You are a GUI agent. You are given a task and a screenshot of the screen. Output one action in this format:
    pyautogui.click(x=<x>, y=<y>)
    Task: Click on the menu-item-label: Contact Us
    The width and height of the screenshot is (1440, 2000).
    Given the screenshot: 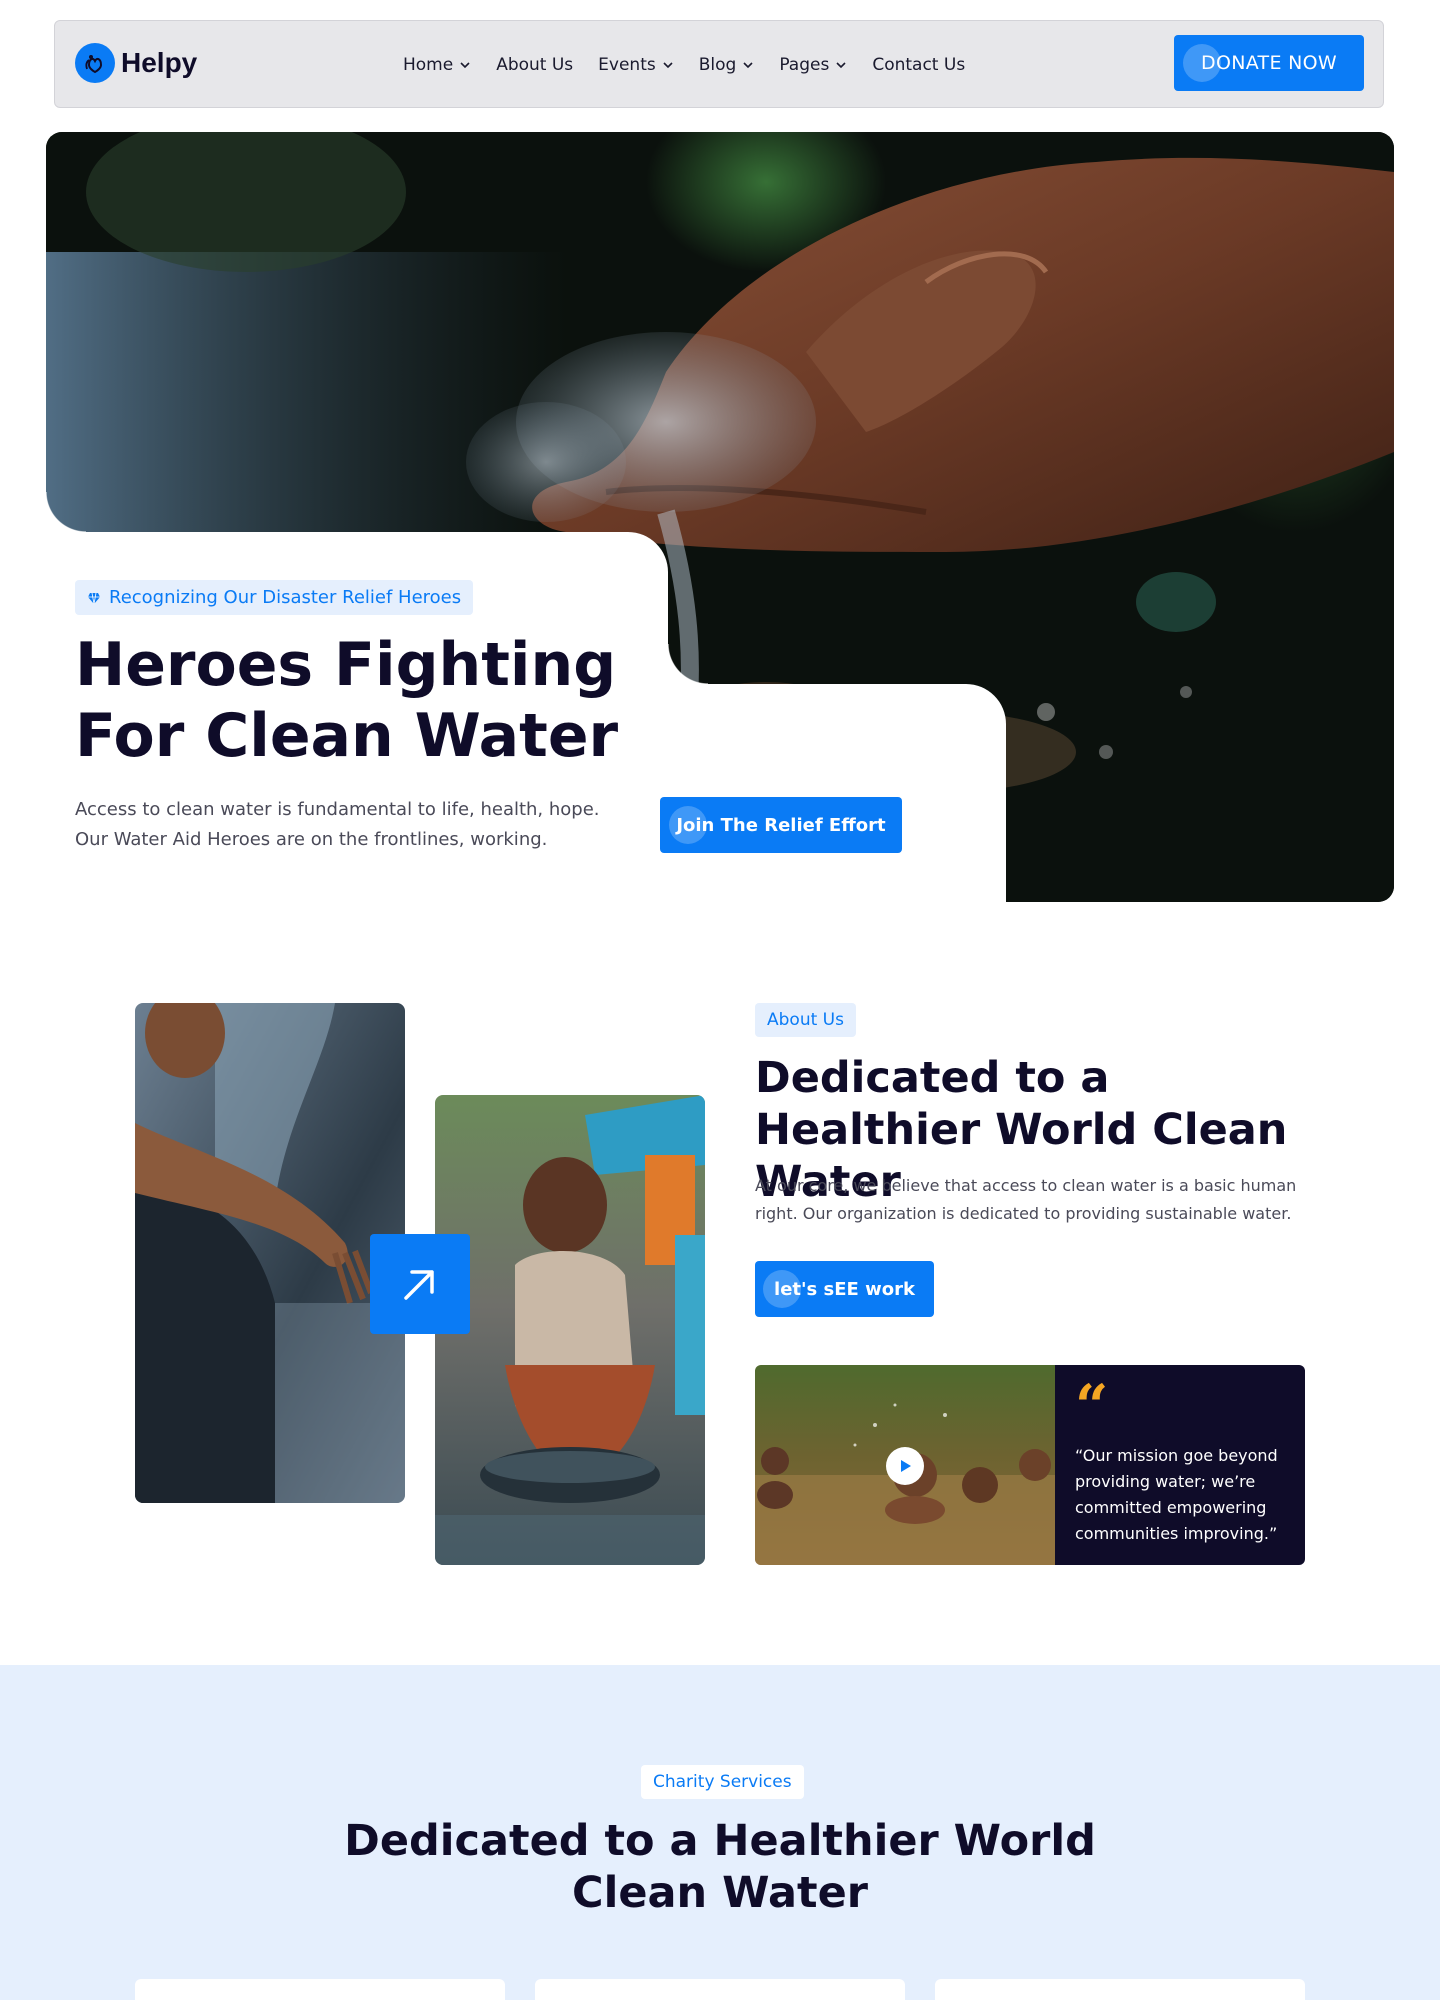 What is the action you would take?
    pyautogui.click(x=919, y=65)
    